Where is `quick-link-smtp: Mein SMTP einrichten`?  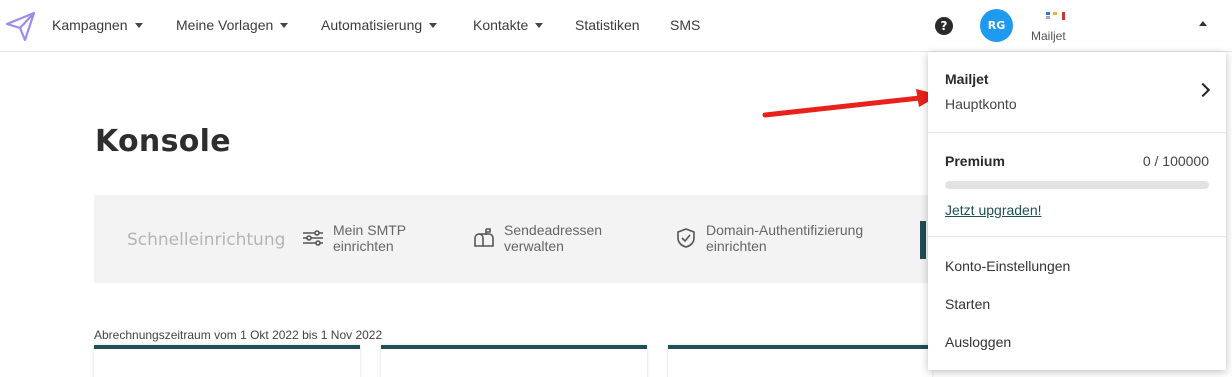
quick-link-smtp: Mein SMTP einrichten is located at coordinates (353, 238).